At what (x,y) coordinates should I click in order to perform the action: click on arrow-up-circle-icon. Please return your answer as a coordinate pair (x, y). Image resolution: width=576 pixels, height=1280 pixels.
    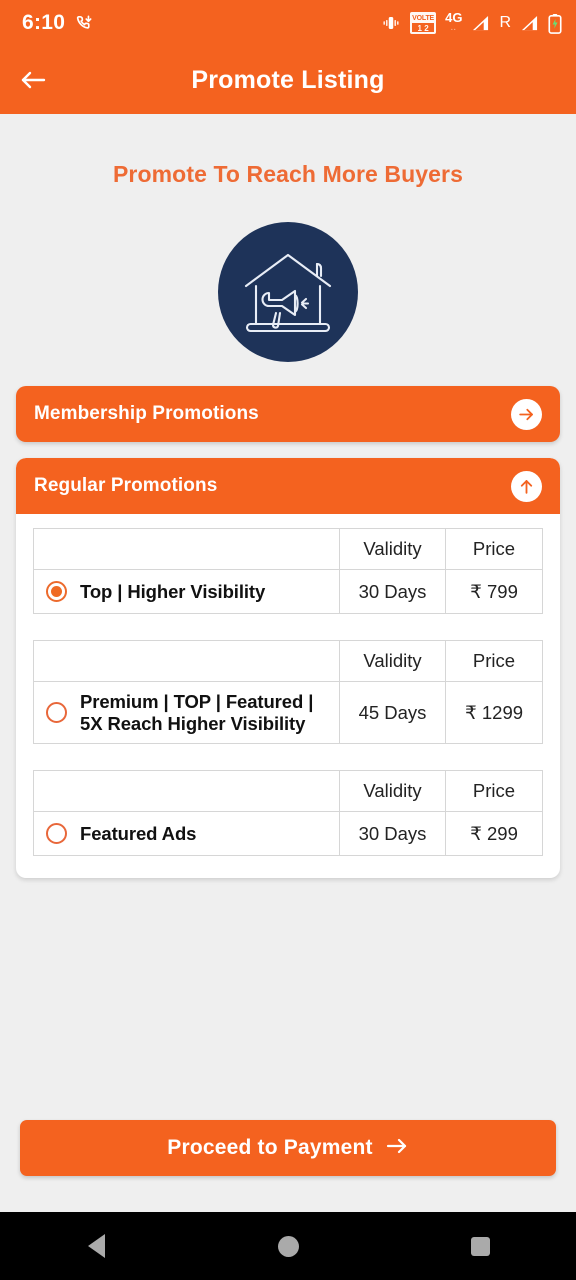
    Looking at the image, I should click on (526, 486).